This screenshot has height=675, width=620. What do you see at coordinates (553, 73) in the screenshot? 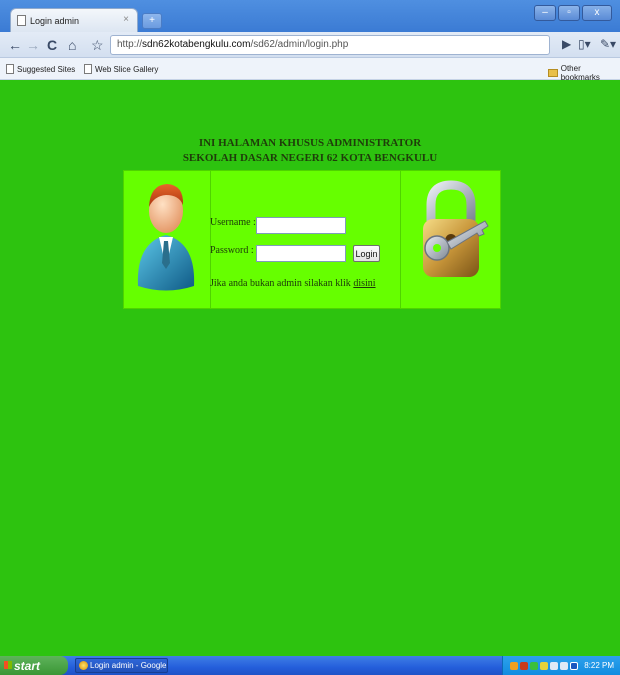
I see `folder-icon` at bounding box center [553, 73].